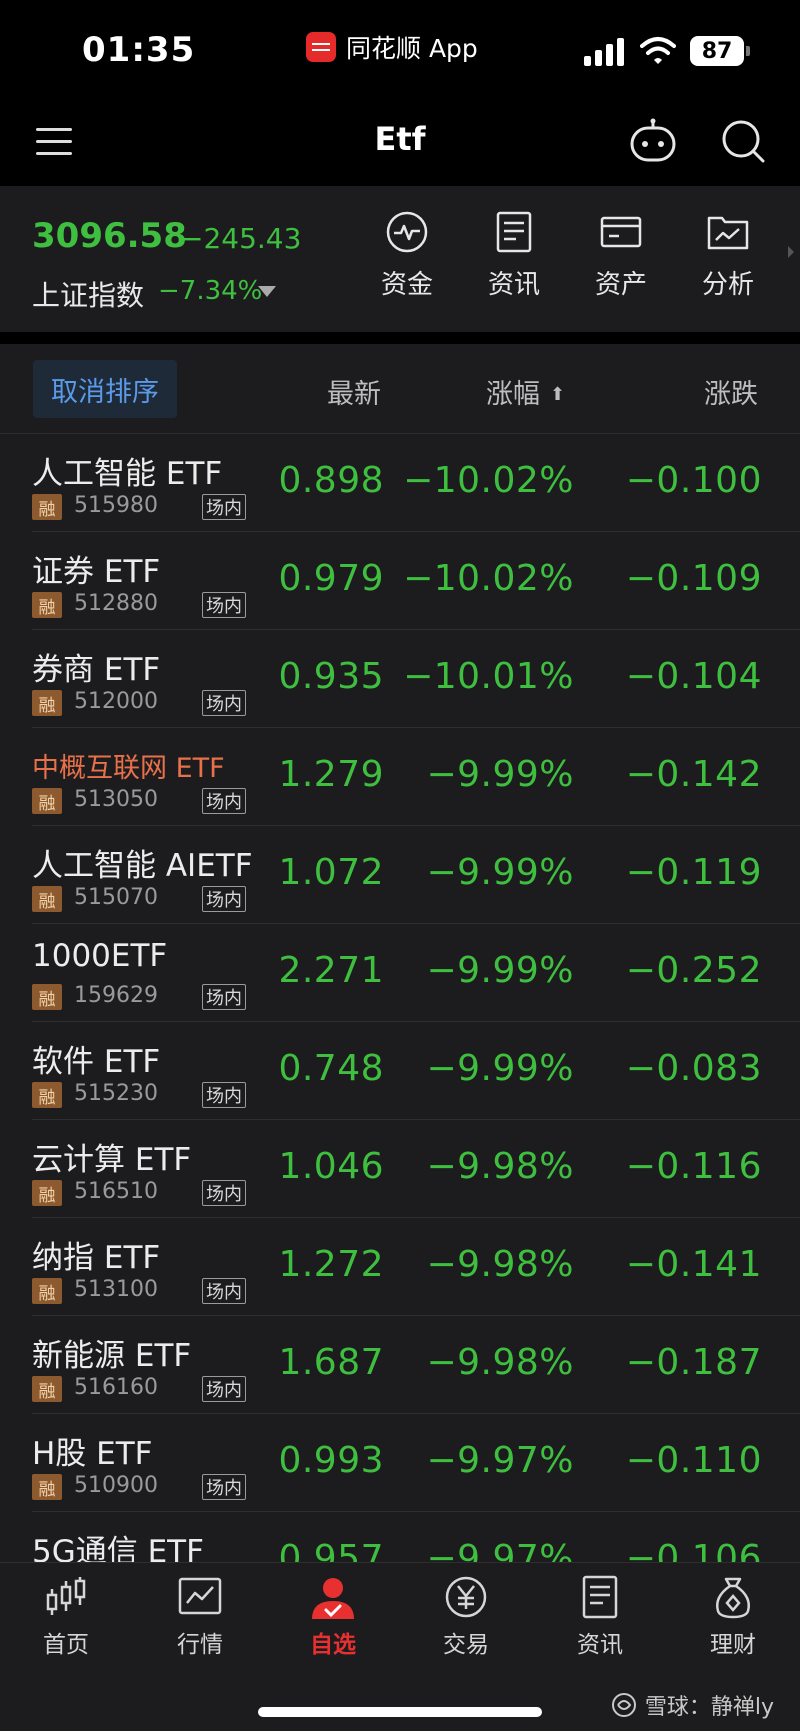 The image size is (800, 1731). What do you see at coordinates (66, 1596) in the screenshot?
I see `candlestick-icon` at bounding box center [66, 1596].